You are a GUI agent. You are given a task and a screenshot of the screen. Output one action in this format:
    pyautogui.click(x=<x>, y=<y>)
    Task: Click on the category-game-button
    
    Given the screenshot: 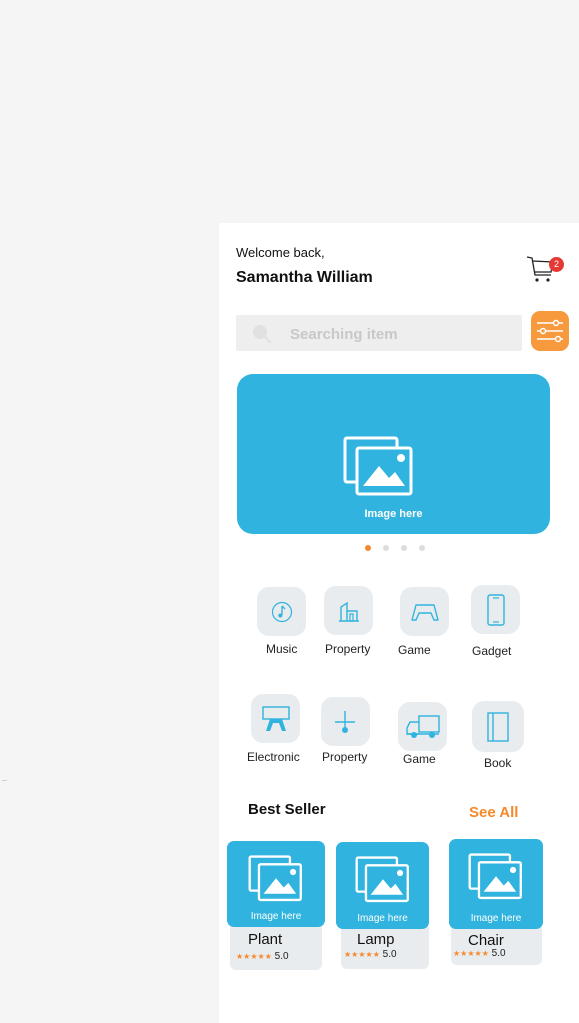 What is the action you would take?
    pyautogui.click(x=424, y=611)
    